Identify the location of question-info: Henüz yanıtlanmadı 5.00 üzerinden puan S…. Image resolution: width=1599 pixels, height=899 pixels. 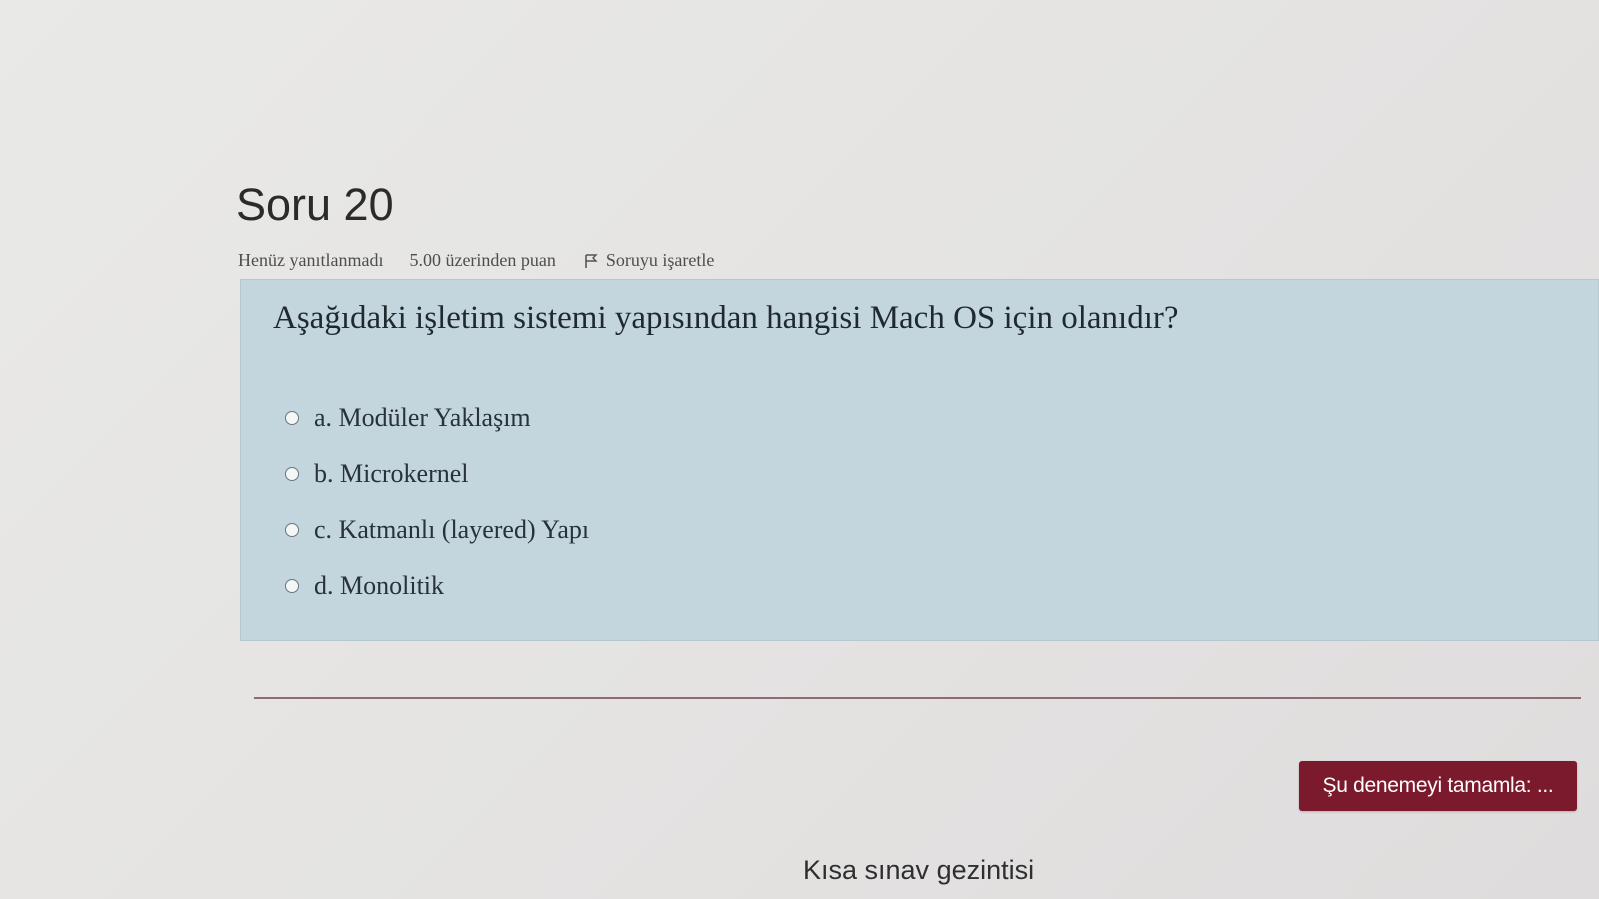
(476, 260).